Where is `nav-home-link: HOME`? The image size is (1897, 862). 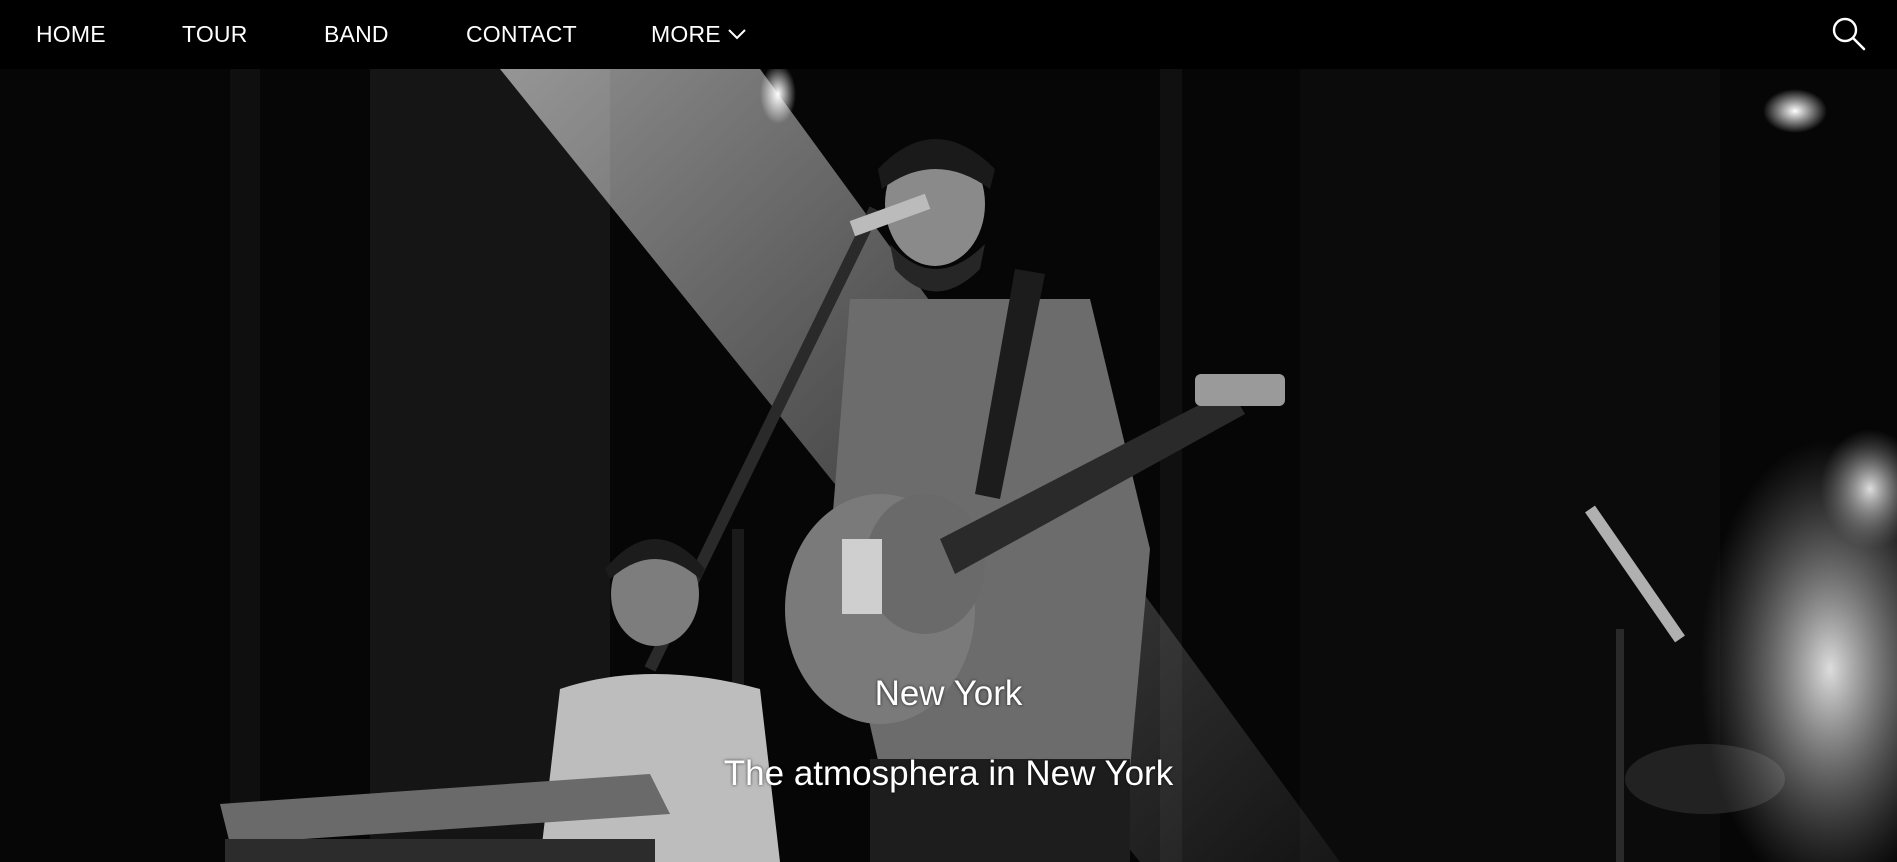
nav-home-link: HOME is located at coordinates (71, 34).